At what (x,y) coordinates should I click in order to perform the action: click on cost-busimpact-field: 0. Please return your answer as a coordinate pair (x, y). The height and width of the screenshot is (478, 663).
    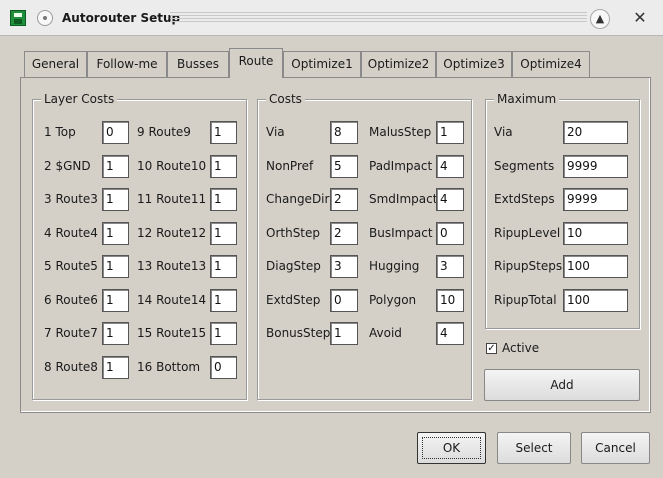
    Looking at the image, I should click on (450, 233).